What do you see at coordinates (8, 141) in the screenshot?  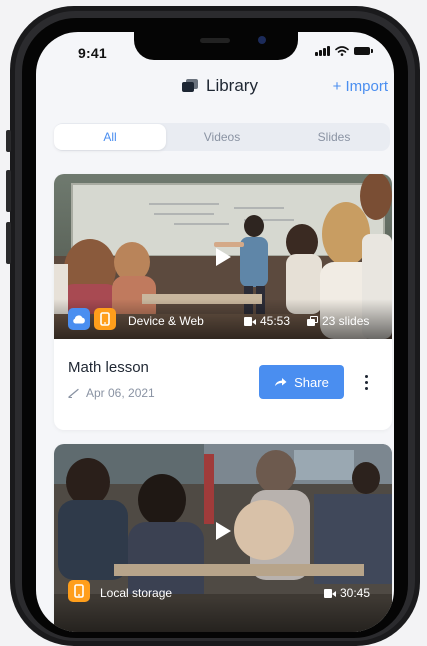 I see `mute-switch` at bounding box center [8, 141].